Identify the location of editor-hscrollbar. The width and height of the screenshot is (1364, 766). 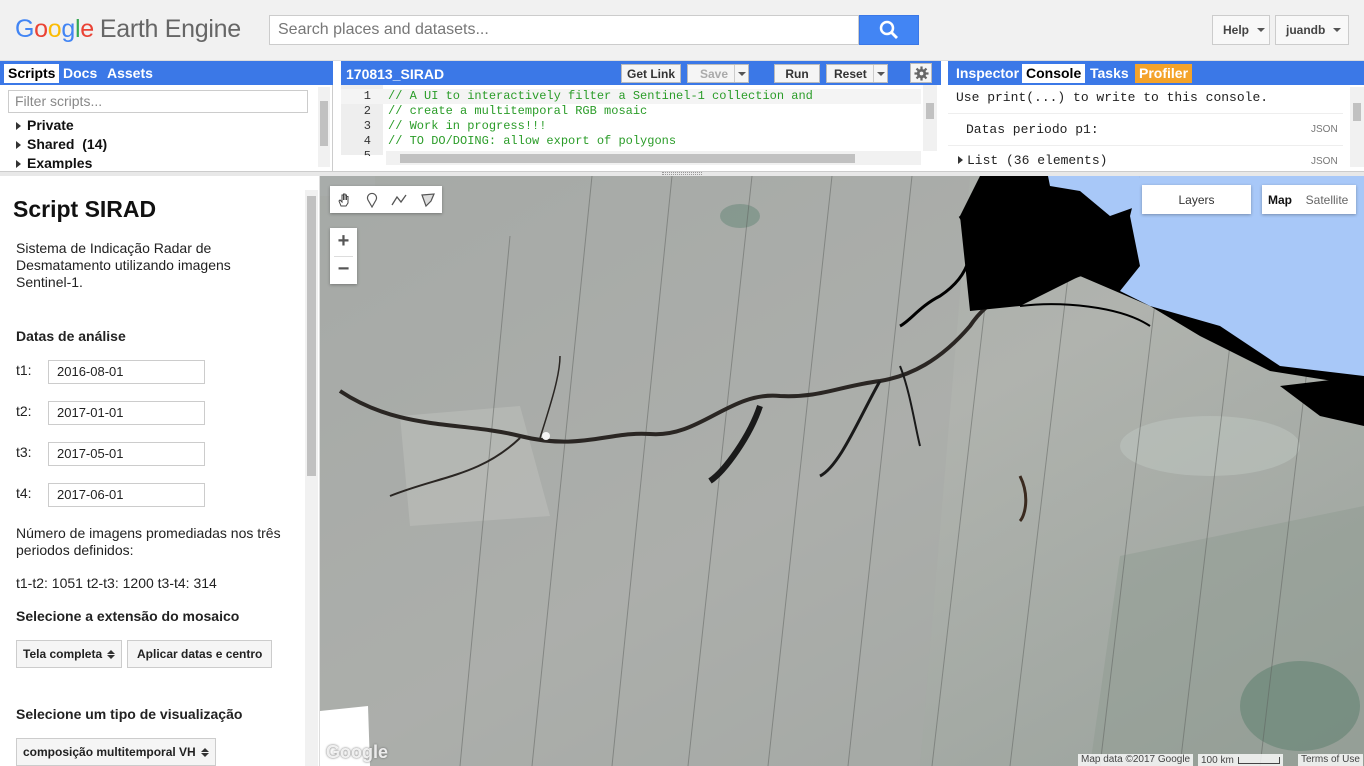
(653, 158).